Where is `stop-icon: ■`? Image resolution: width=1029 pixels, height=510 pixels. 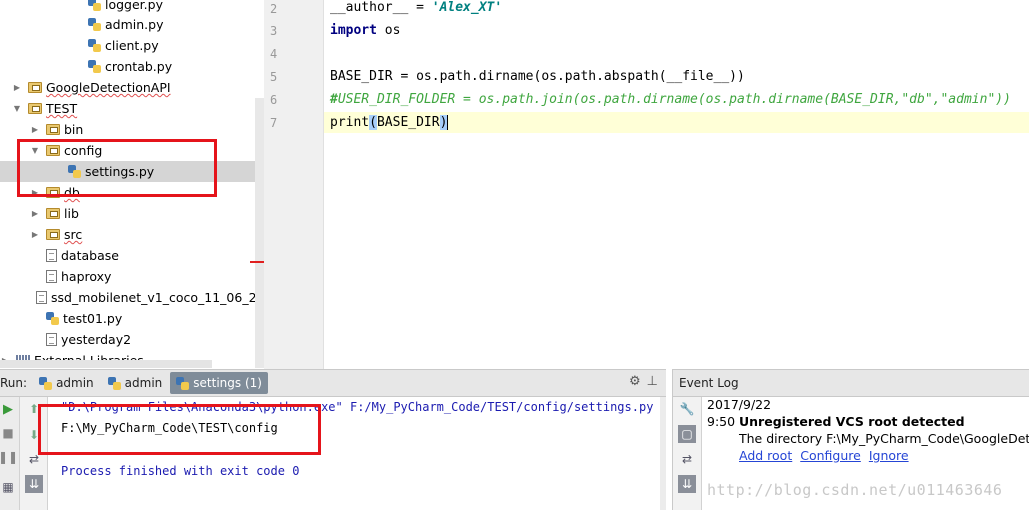 stop-icon: ■ is located at coordinates (8, 433).